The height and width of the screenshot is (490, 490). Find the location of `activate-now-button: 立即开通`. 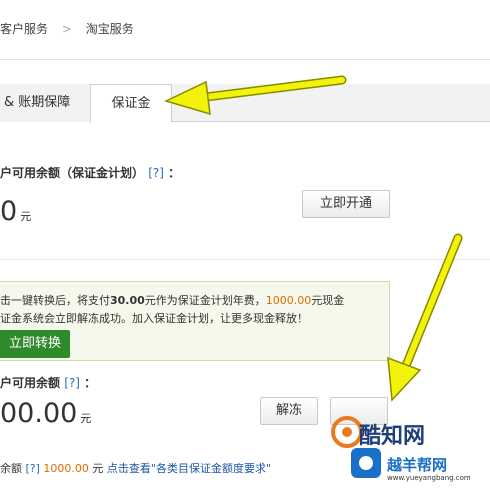

activate-now-button: 立即开通 is located at coordinates (346, 204).